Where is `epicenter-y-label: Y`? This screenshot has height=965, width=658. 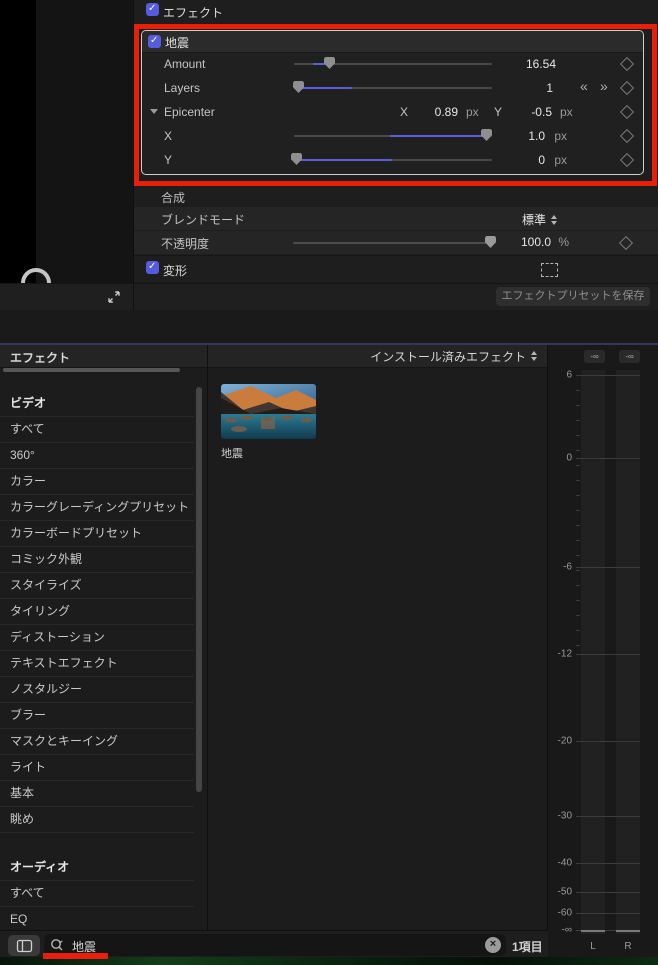 epicenter-y-label: Y is located at coordinates (498, 112).